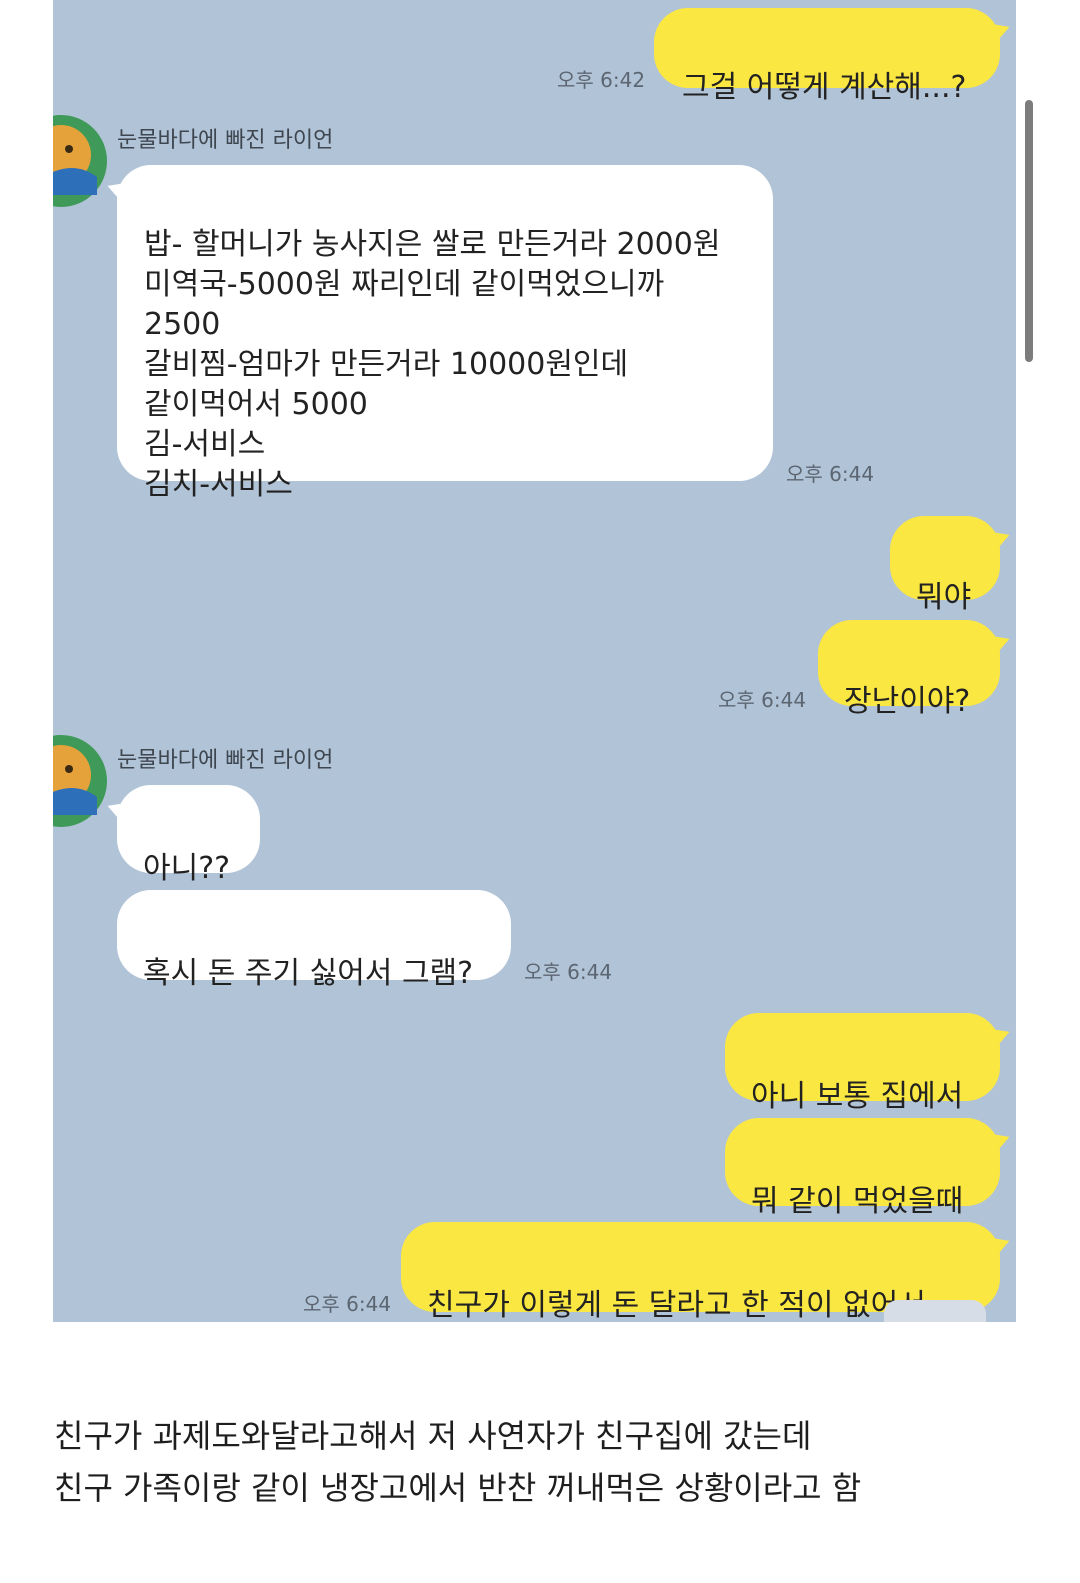 This screenshot has width=1080, height=1583. Describe the element at coordinates (433, 1436) in the screenshot. I see `caption-line-1: 친구가 과제도와달라고해서 저 사연자가 친구집에 갔는데` at that location.